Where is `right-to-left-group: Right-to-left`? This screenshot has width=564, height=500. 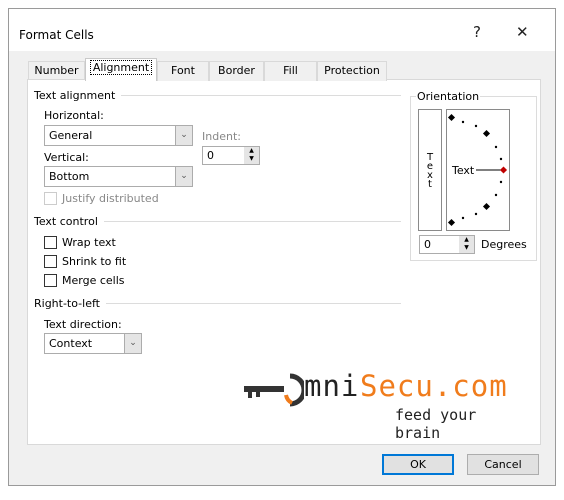 right-to-left-group: Right-to-left is located at coordinates (217, 303).